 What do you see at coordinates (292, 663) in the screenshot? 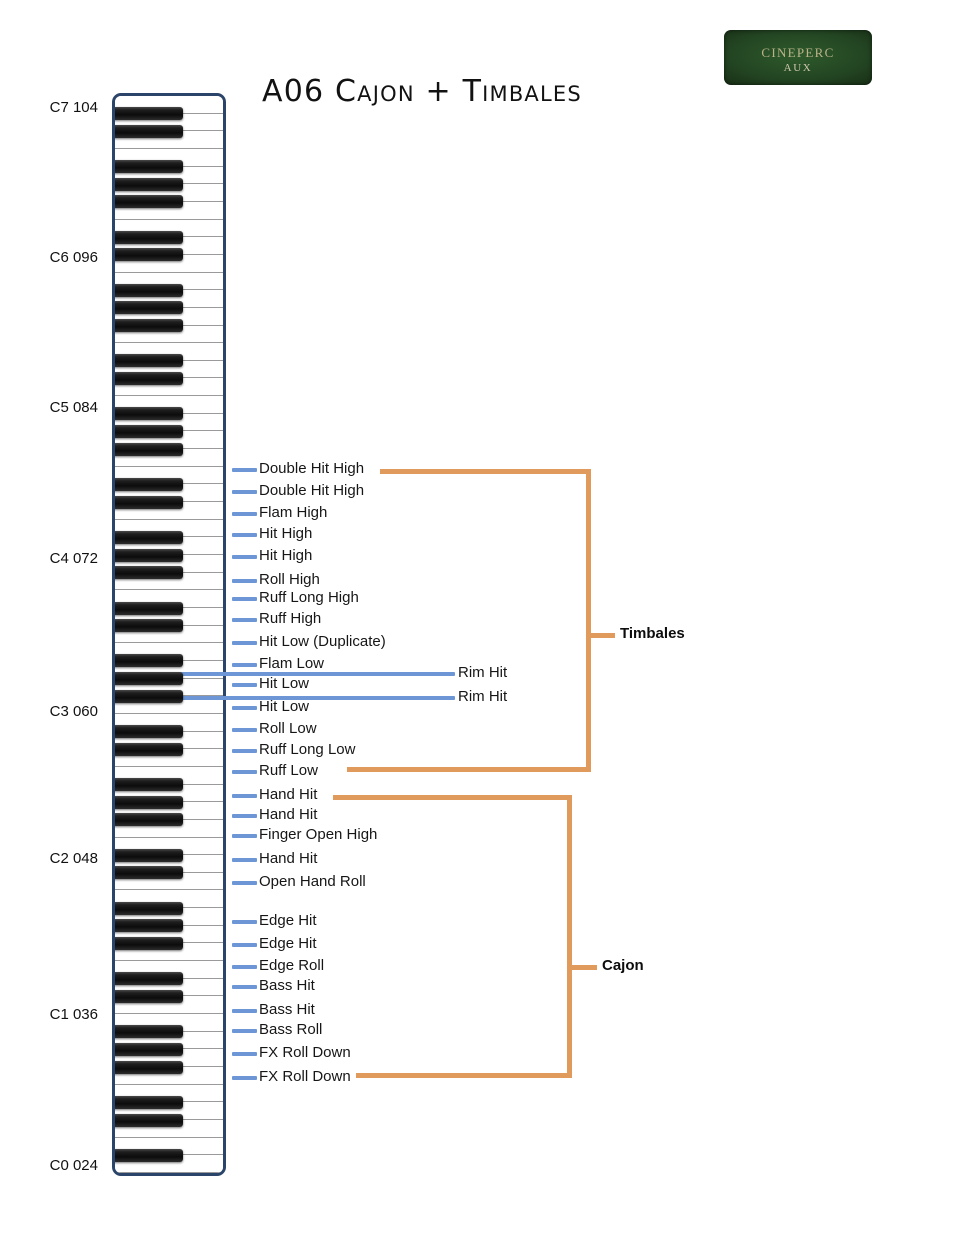
I see `articulation-label: Flam Low` at bounding box center [292, 663].